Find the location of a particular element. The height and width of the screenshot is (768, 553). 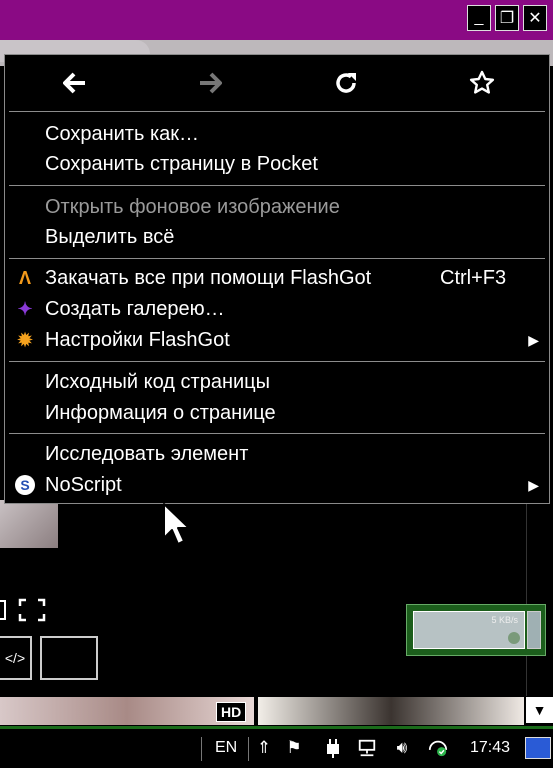

context-menu-nav is located at coordinates (277, 83).